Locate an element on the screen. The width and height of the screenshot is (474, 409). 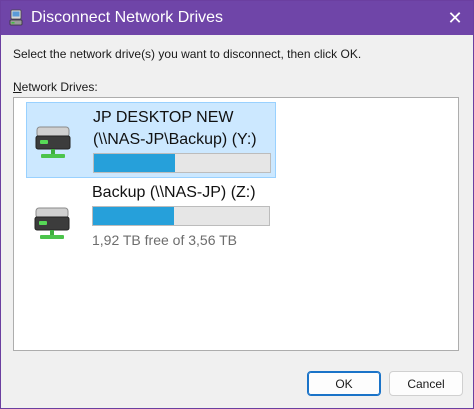
drive-free-space: 1,92 TB free of 3,56 TB is located at coordinates (165, 240).